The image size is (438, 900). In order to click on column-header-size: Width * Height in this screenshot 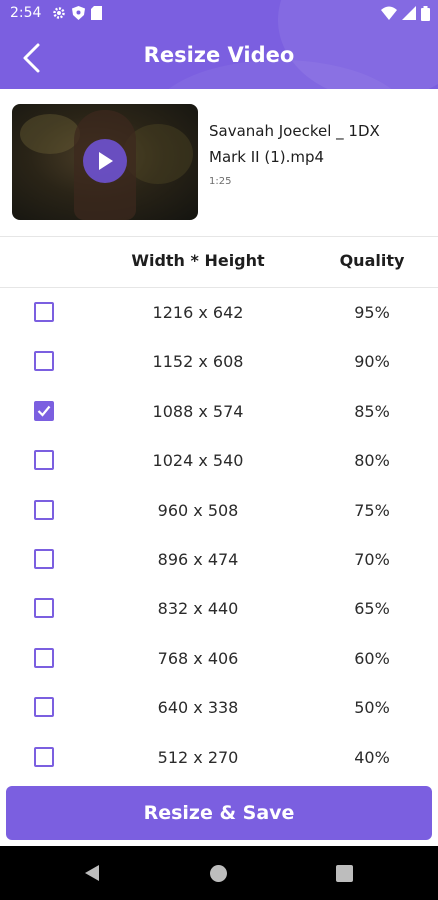, I will do `click(198, 260)`.